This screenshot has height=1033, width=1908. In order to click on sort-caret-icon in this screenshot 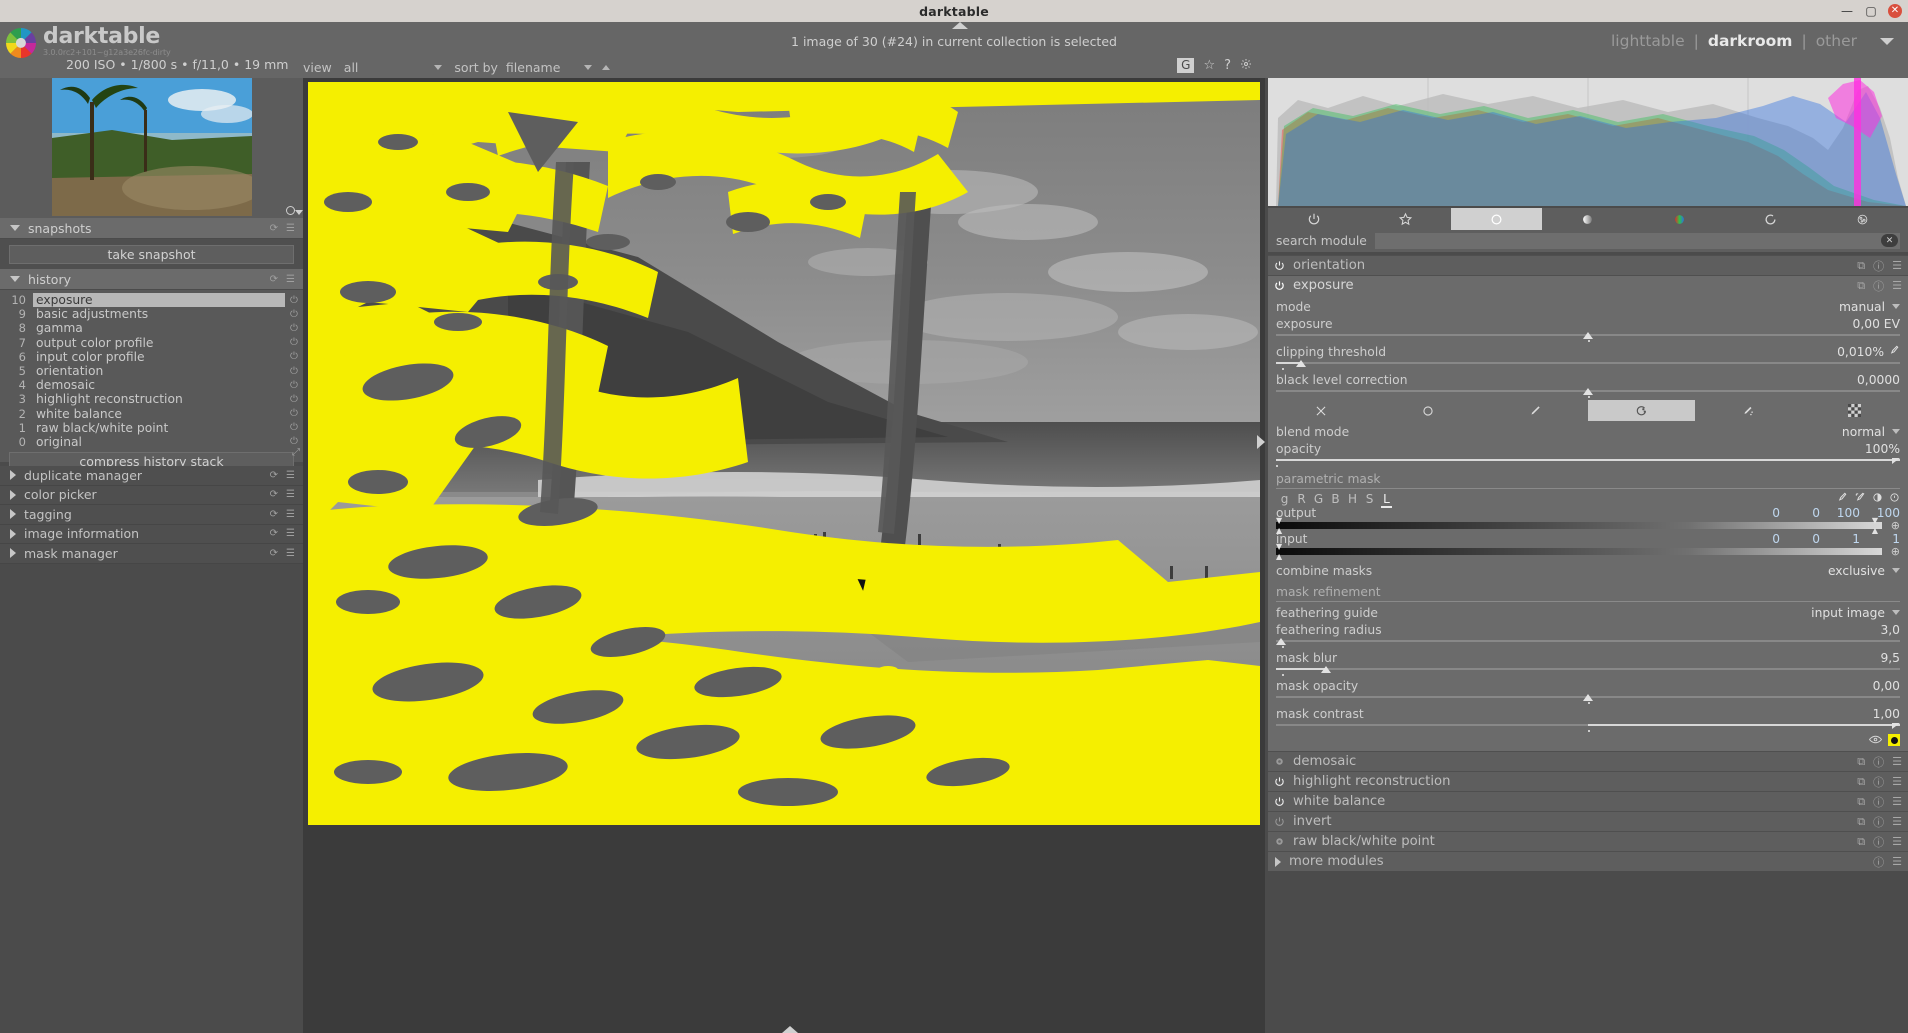, I will do `click(588, 67)`.